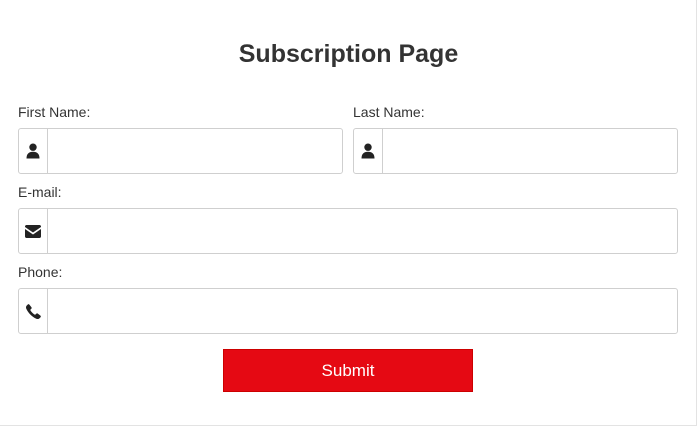 The image size is (699, 428). Describe the element at coordinates (33, 311) in the screenshot. I see `phone-icon` at that location.